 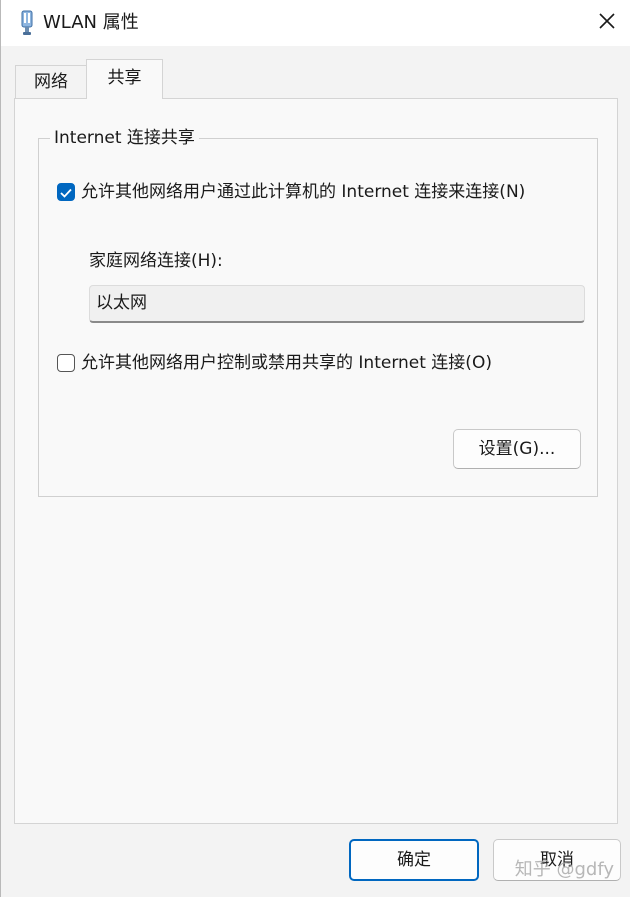 I want to click on allow-sharing-checkbox, so click(x=66, y=192).